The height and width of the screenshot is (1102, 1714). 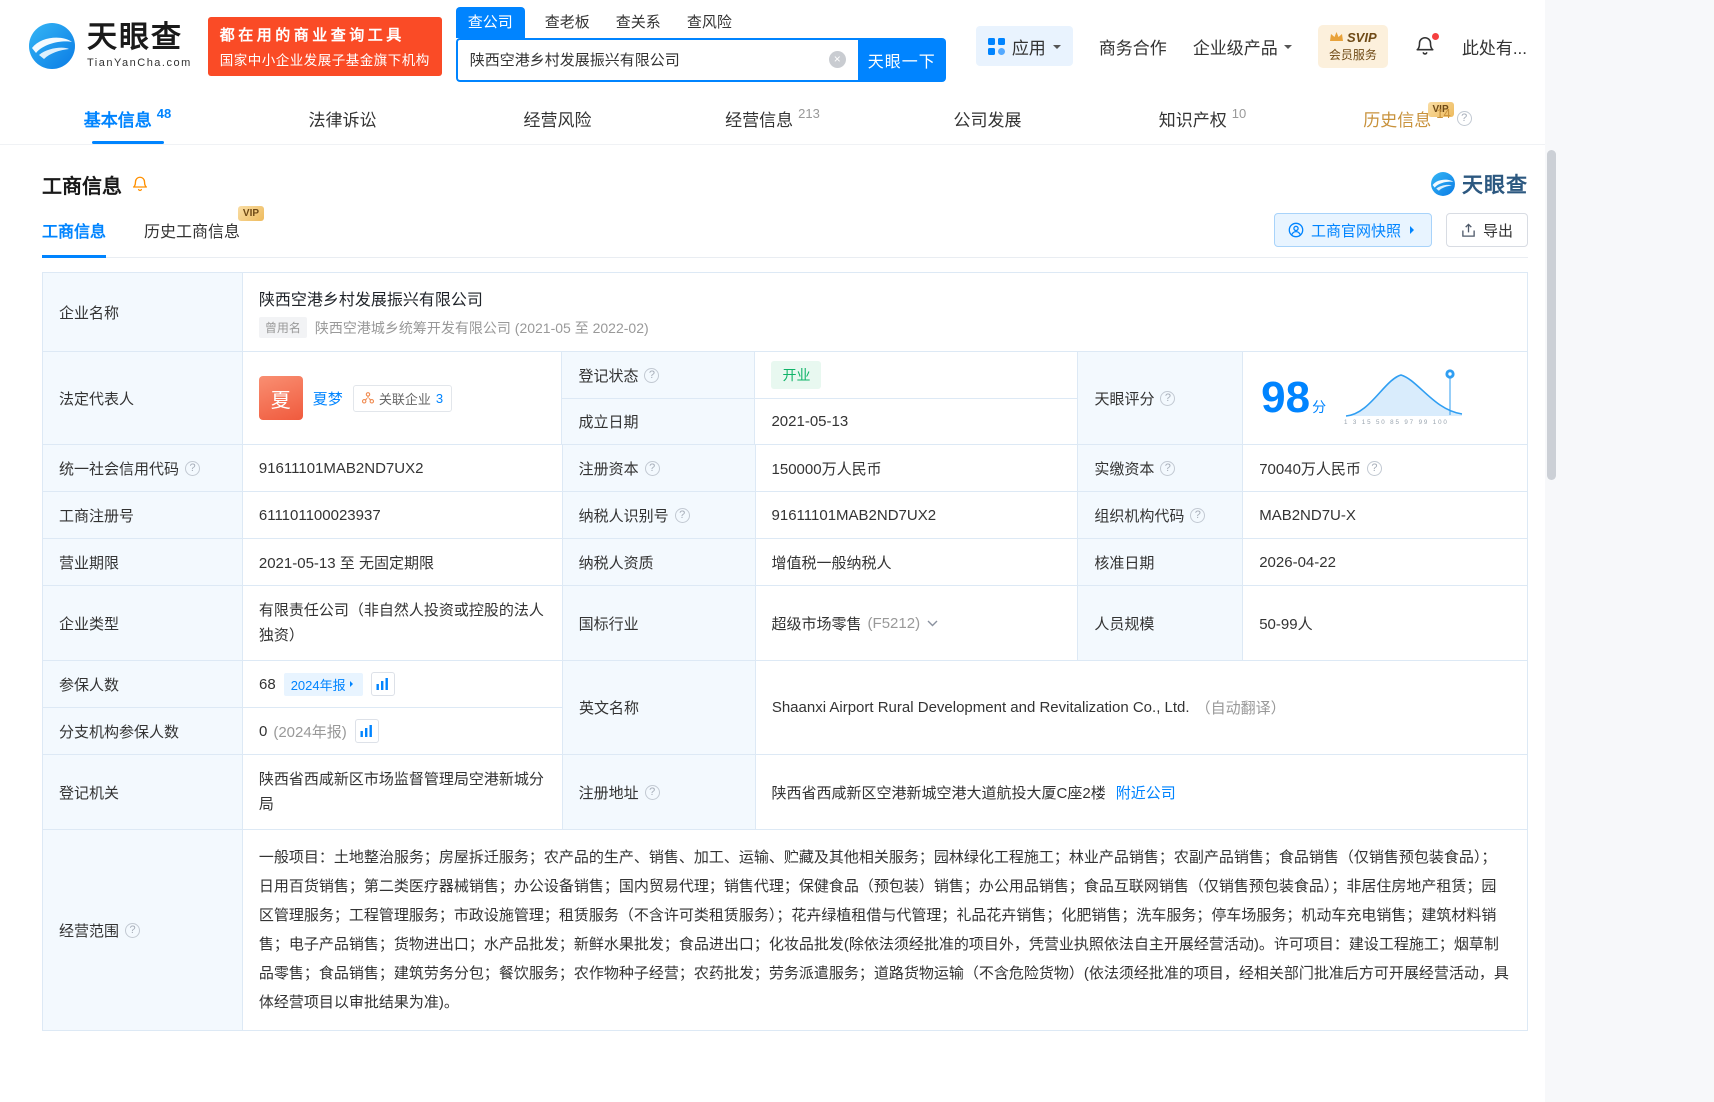 I want to click on search-input, so click(x=649, y=59).